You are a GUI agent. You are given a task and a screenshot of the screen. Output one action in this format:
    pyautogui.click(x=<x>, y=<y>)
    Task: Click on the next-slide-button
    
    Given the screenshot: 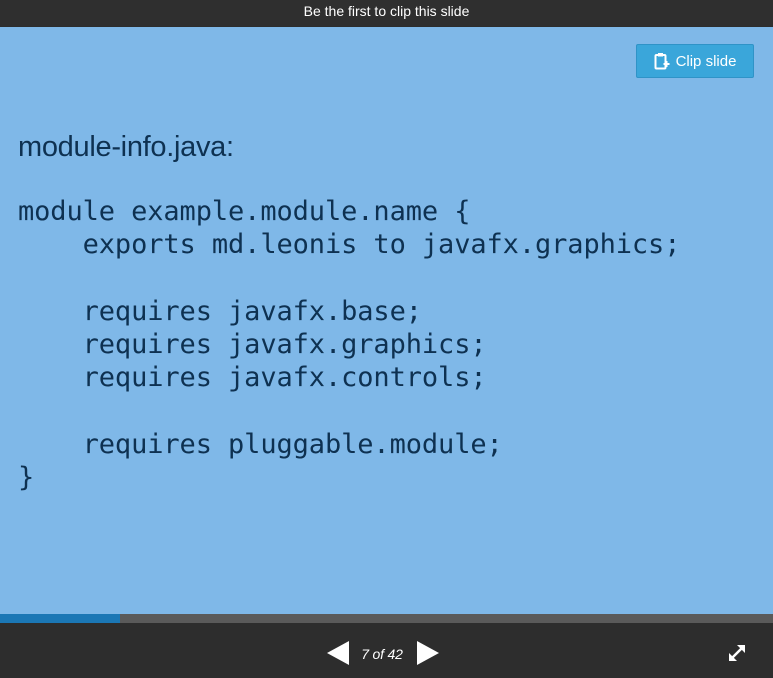 What is the action you would take?
    pyautogui.click(x=428, y=653)
    